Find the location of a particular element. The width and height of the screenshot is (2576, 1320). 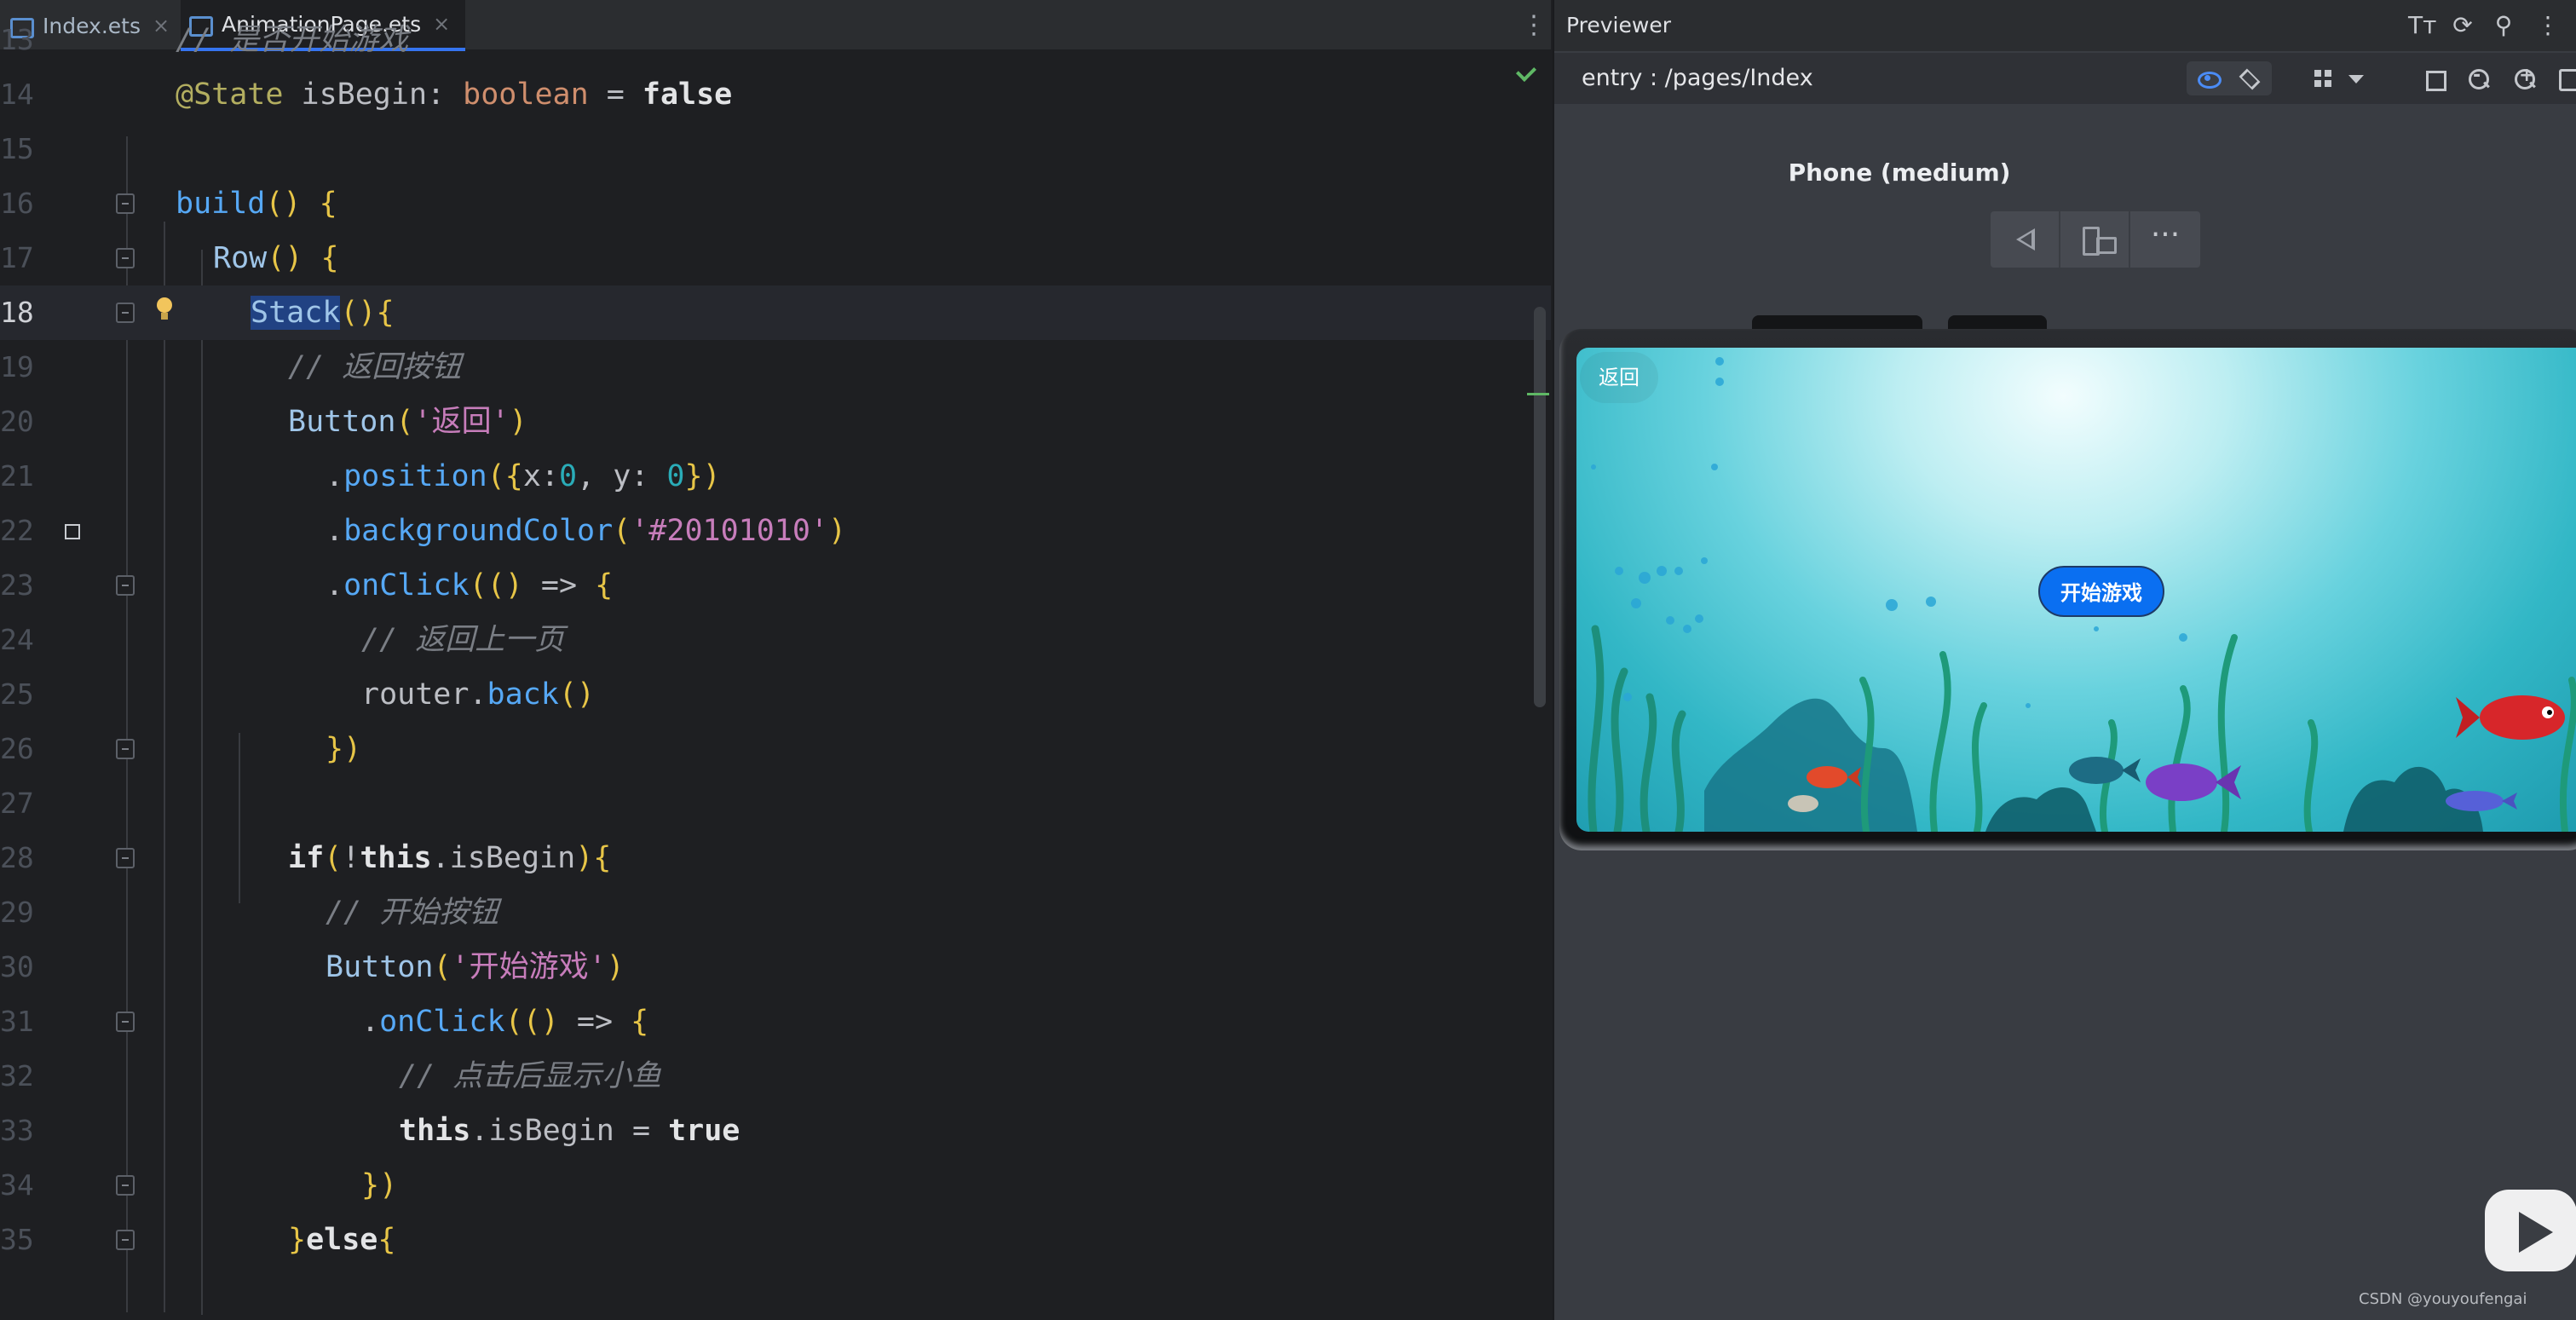

code-line: 33 this.isBegin = true is located at coordinates (775, 1131).